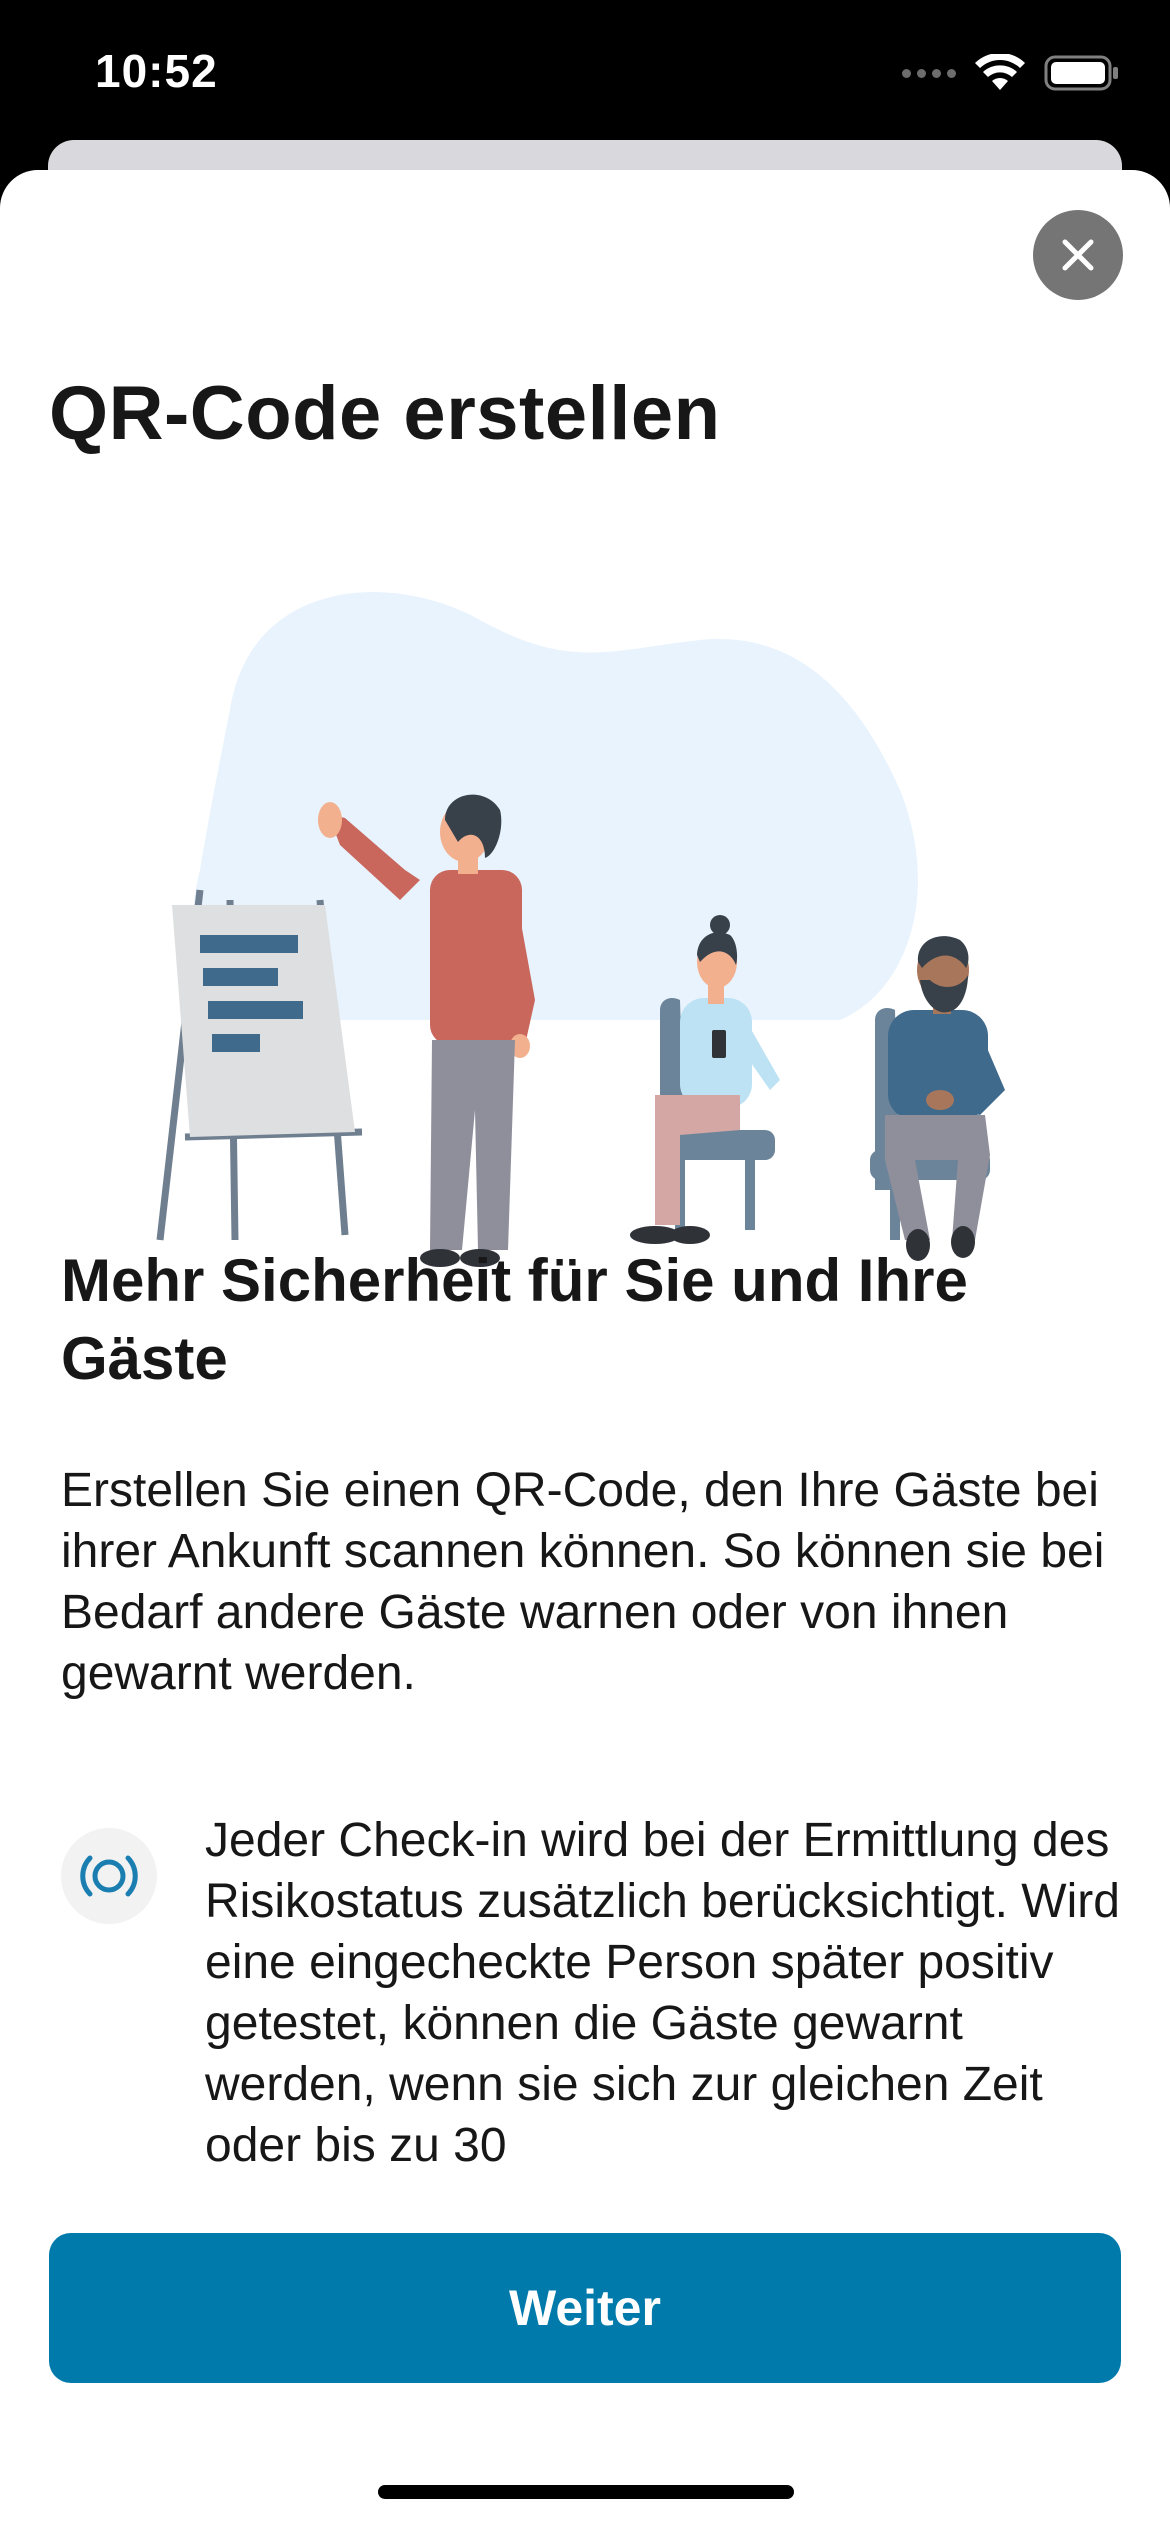 The image size is (1170, 2532). What do you see at coordinates (1081, 73) in the screenshot?
I see `battery-icon` at bounding box center [1081, 73].